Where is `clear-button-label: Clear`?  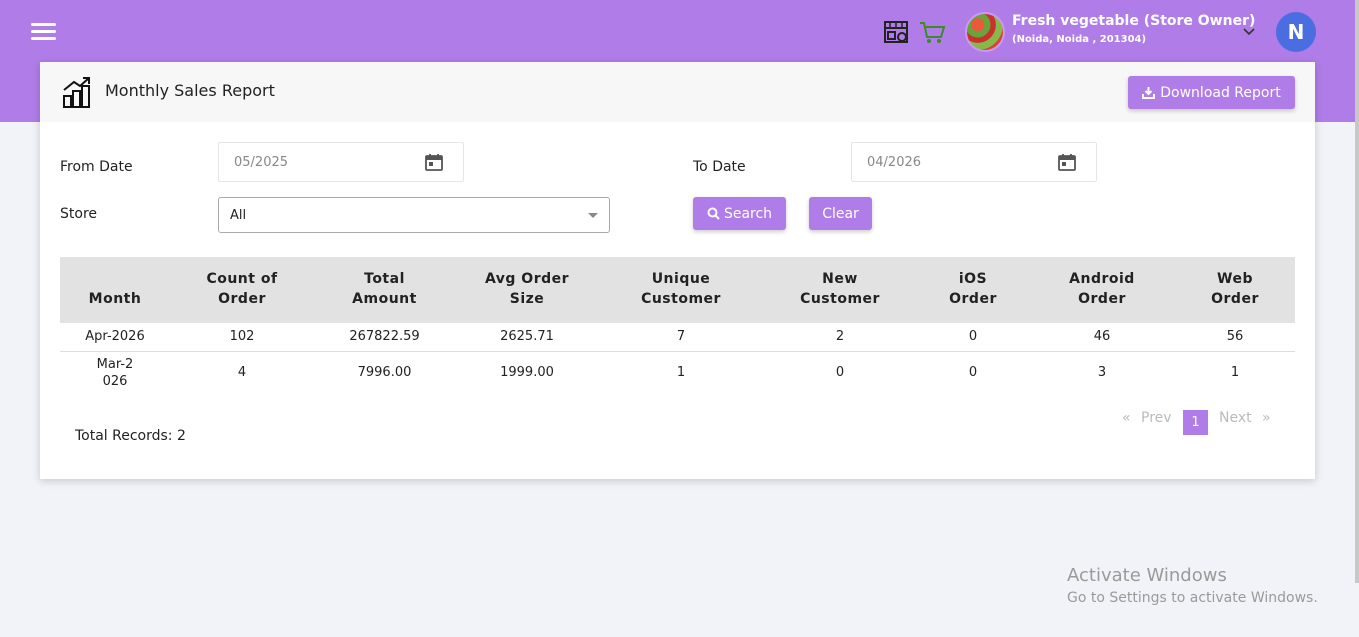 clear-button-label: Clear is located at coordinates (840, 213).